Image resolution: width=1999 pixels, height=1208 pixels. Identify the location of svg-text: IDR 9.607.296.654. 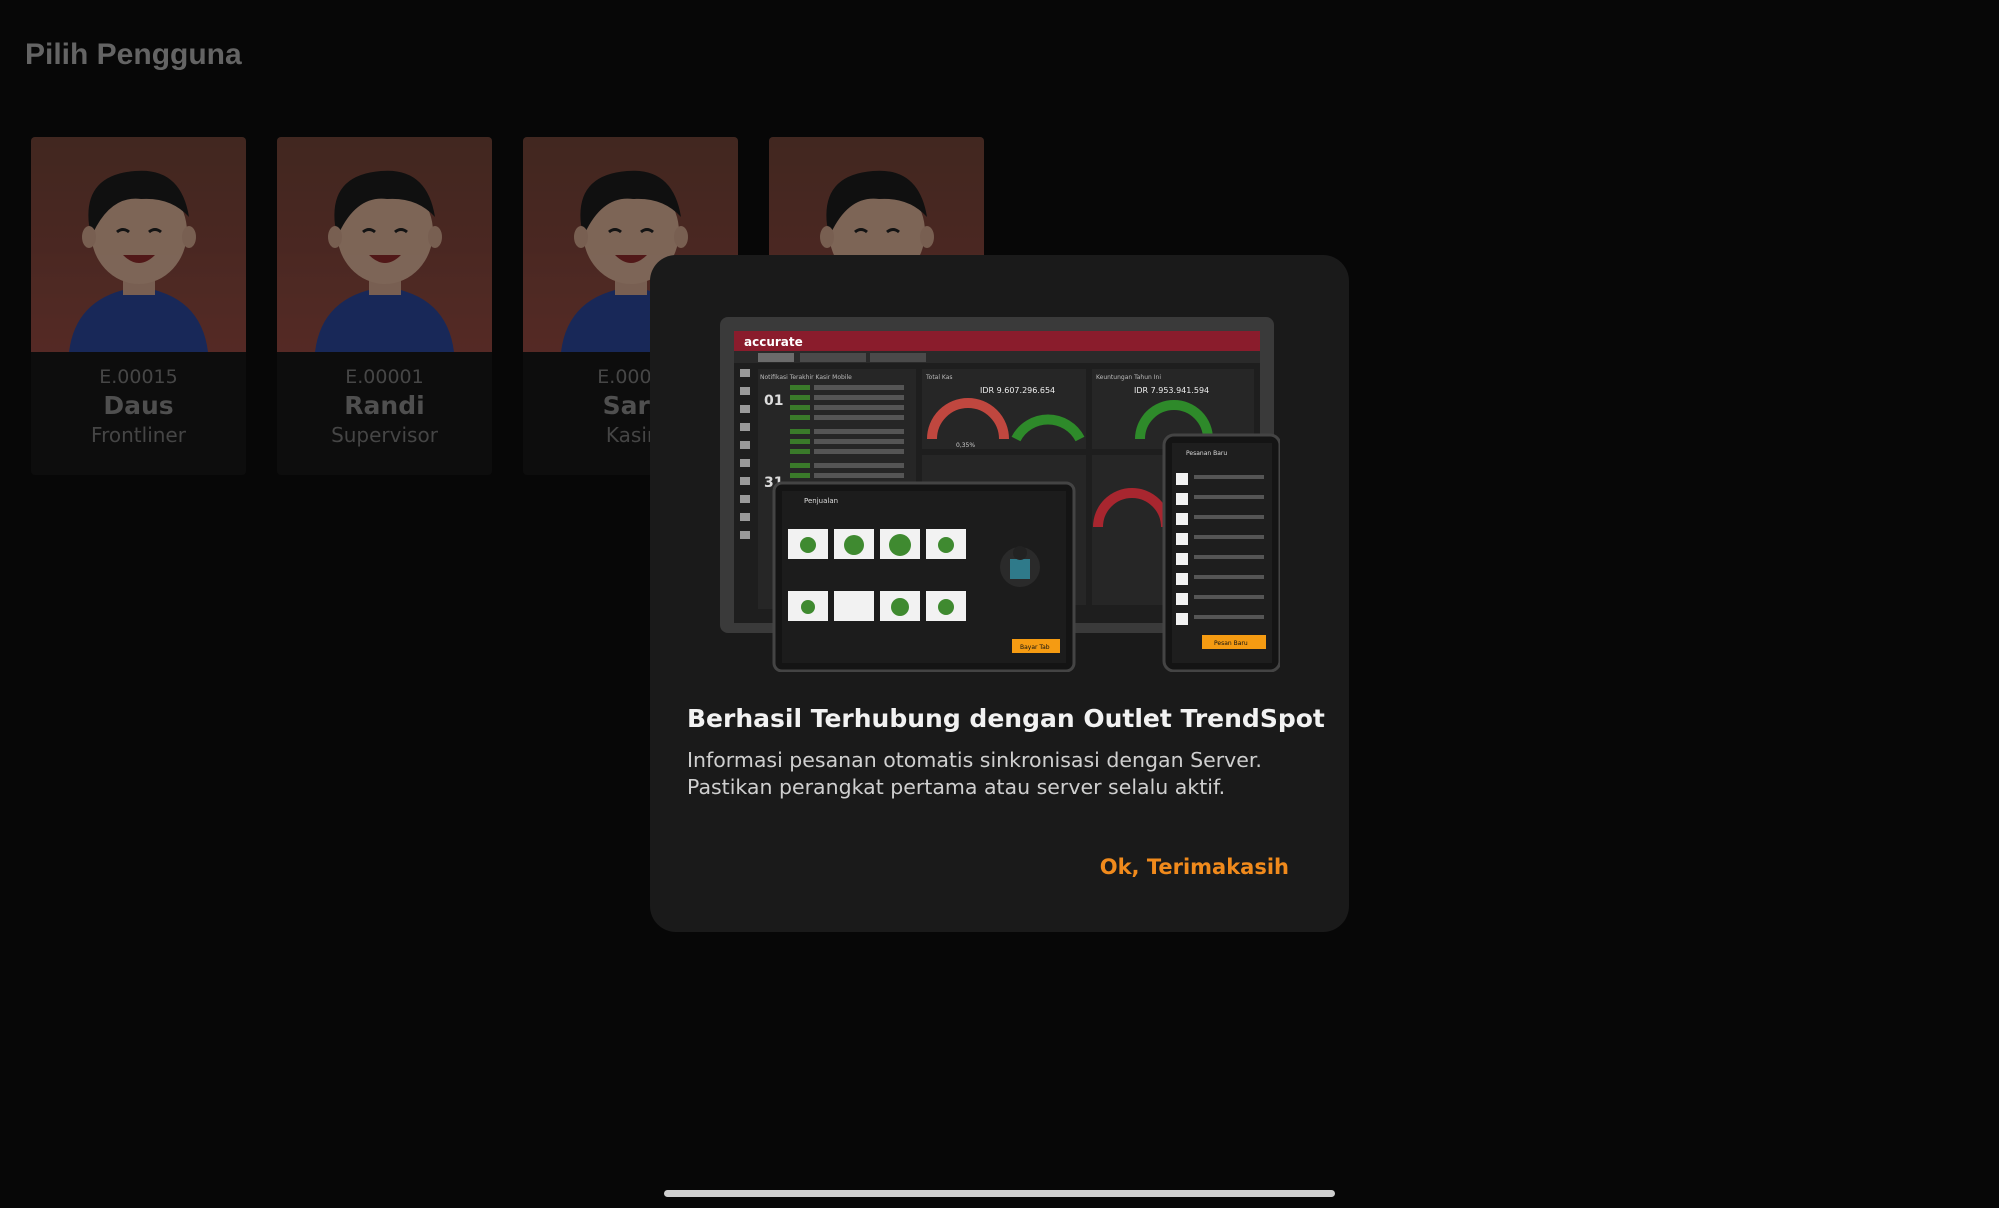
(1017, 390).